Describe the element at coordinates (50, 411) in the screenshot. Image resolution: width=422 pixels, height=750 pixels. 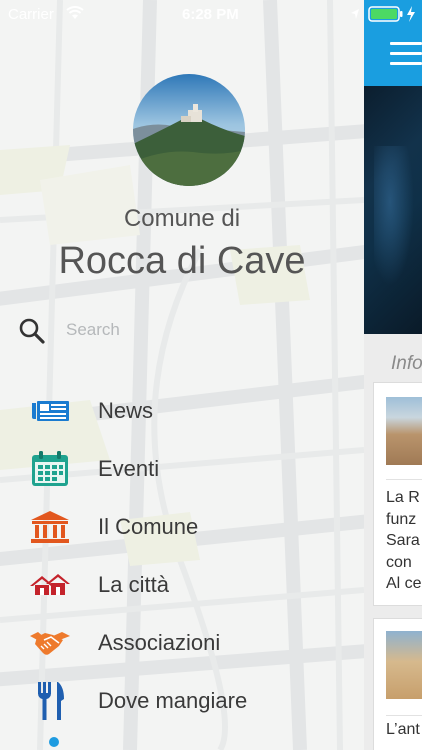
I see `newspaper-icon` at that location.